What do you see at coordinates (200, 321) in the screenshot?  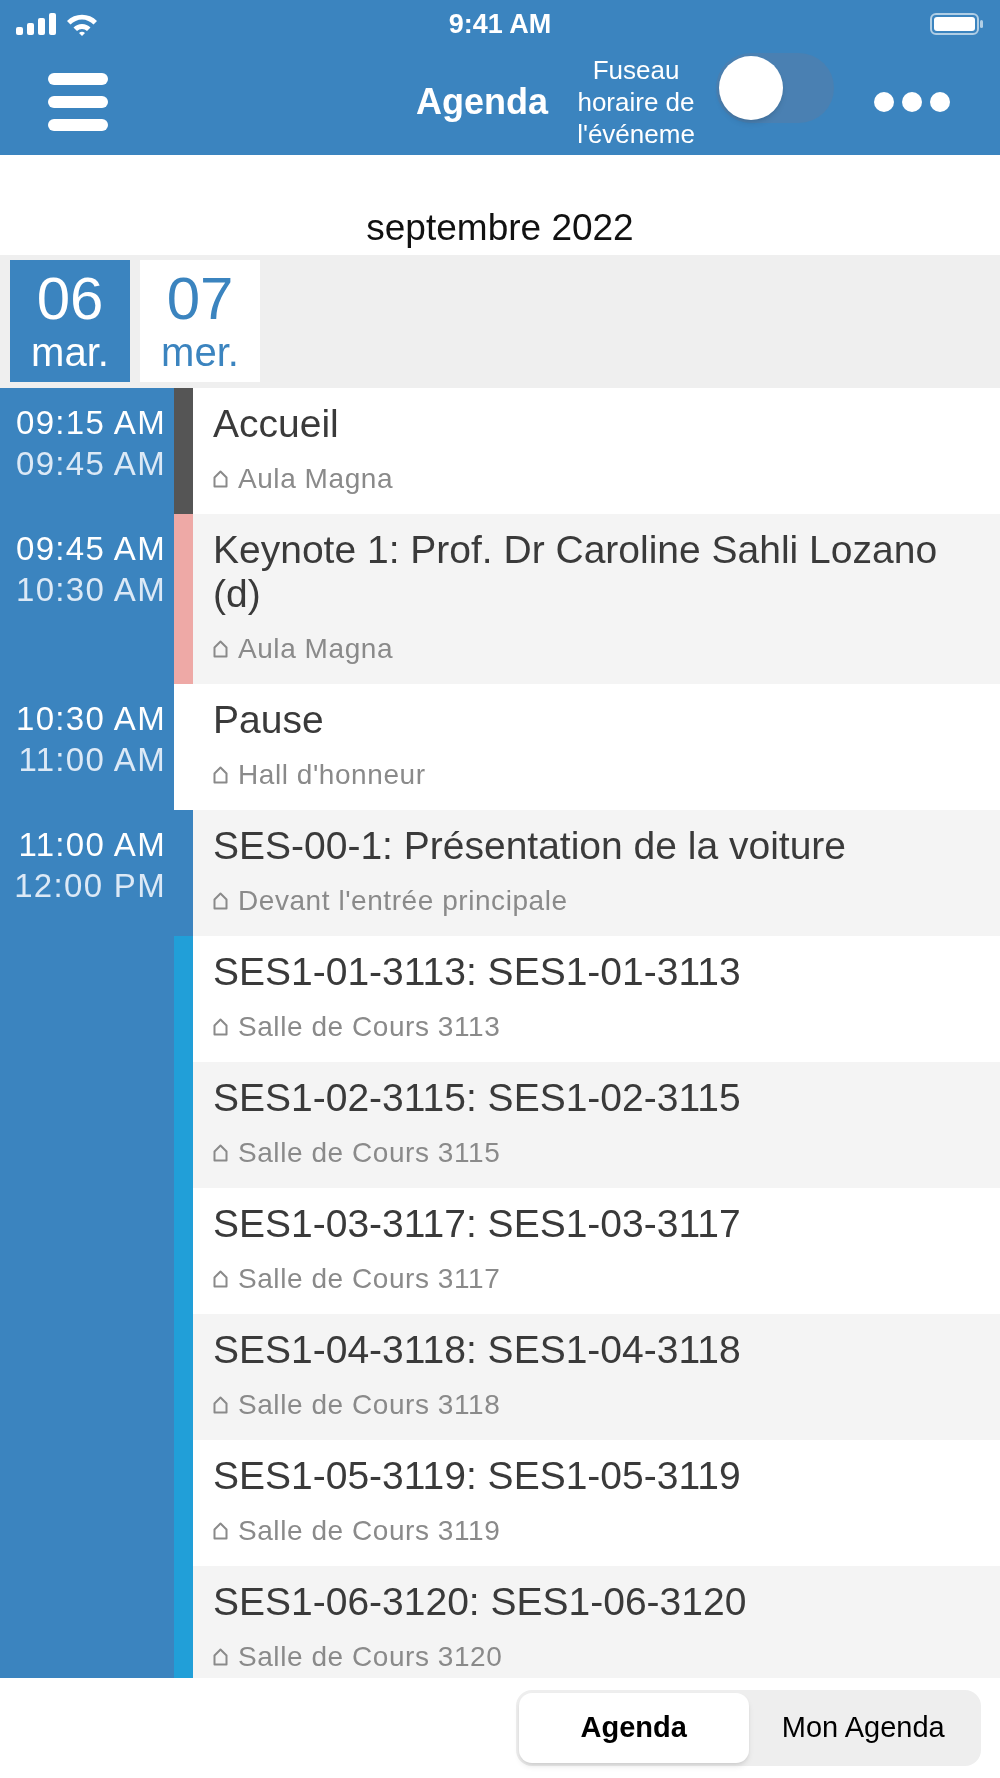 I see `day-tab: 07 mer.` at bounding box center [200, 321].